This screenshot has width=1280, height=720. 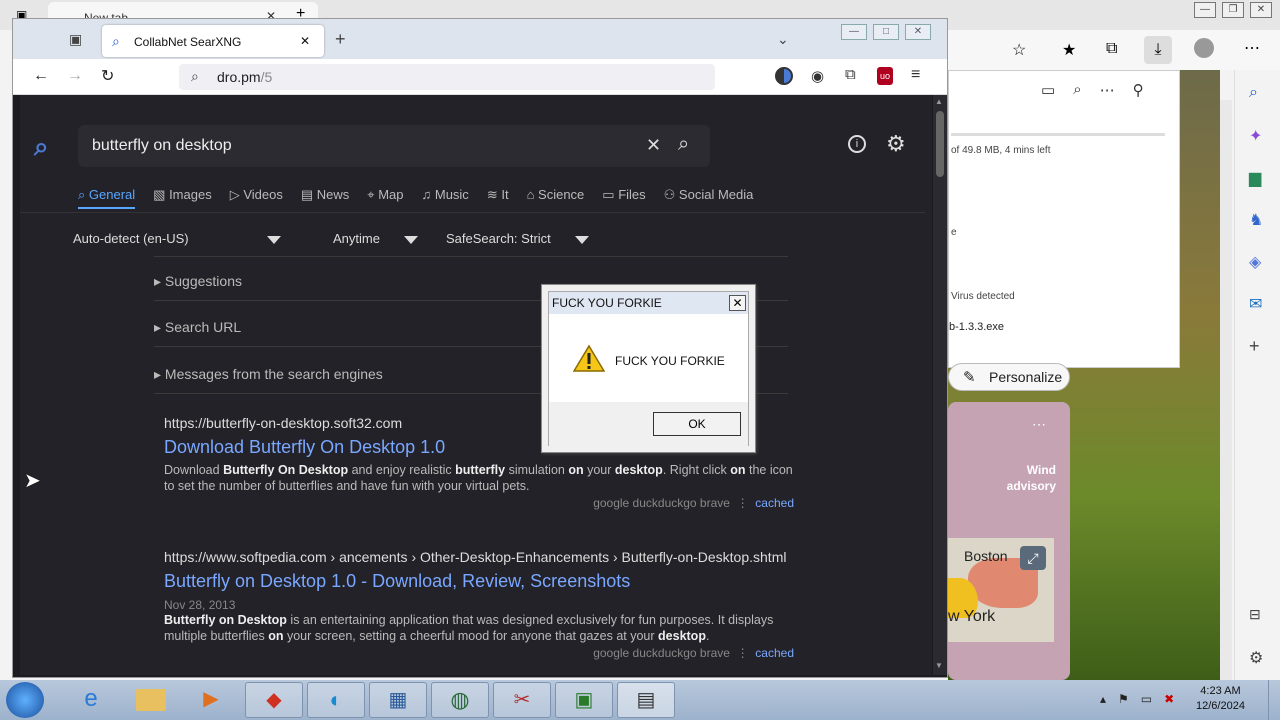 What do you see at coordinates (737, 303) in the screenshot?
I see `dialog-close-button: ✕` at bounding box center [737, 303].